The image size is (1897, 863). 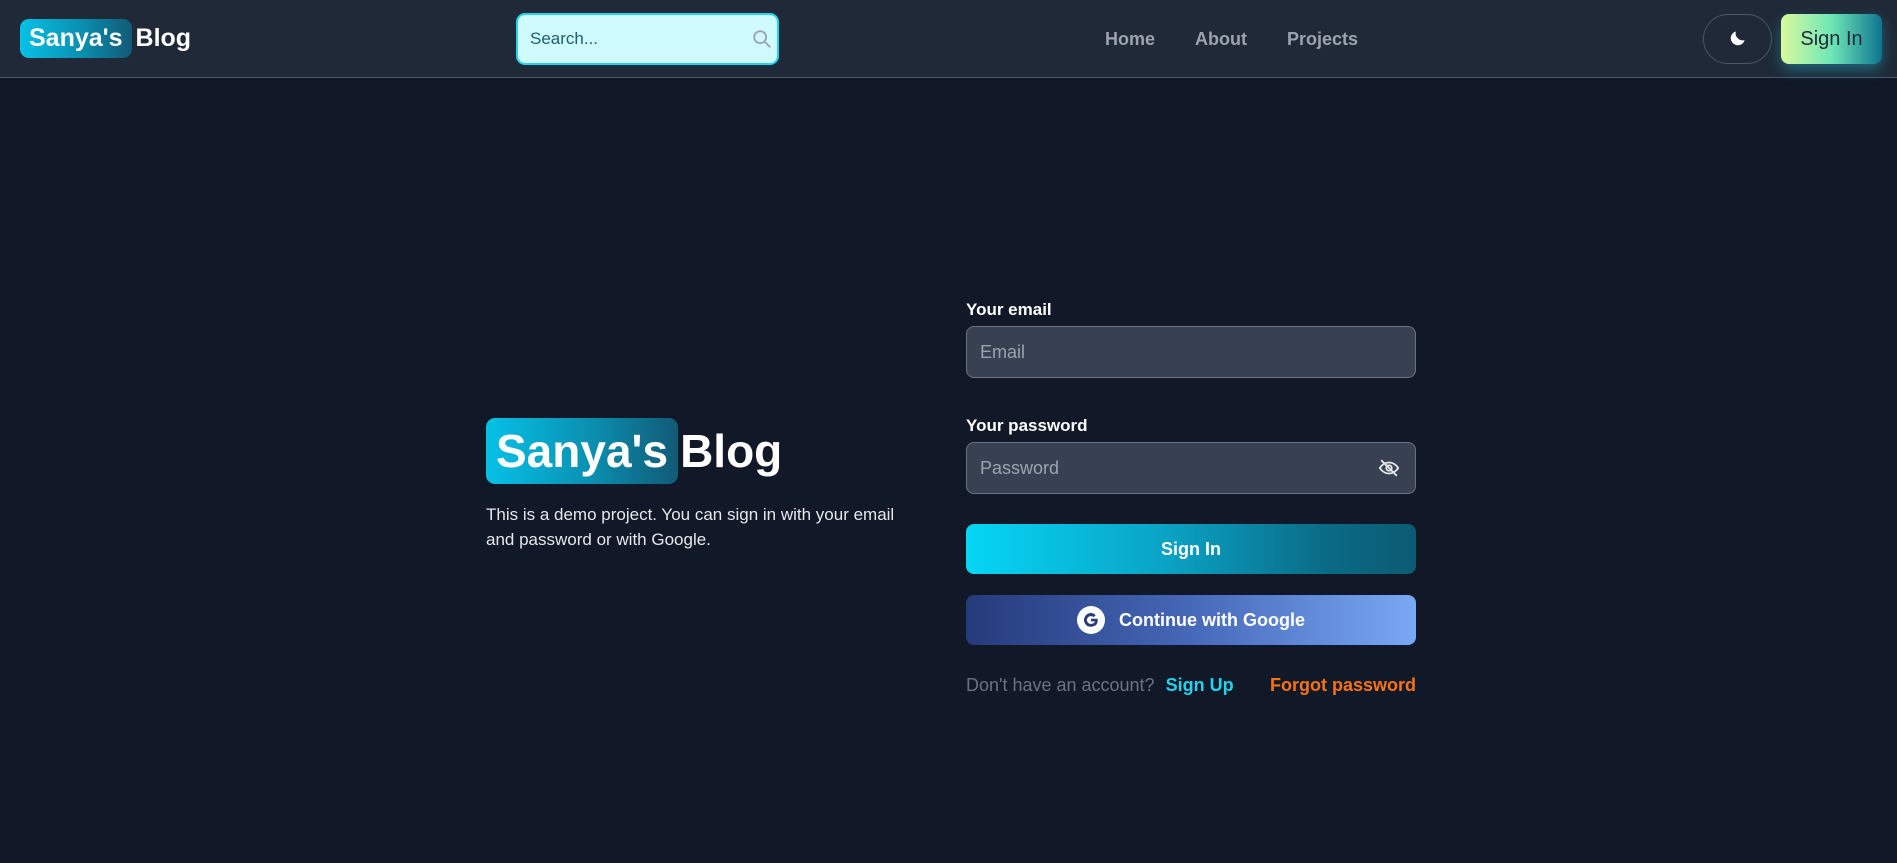 I want to click on sign-in-submit-button: Sign In, so click(x=1191, y=549).